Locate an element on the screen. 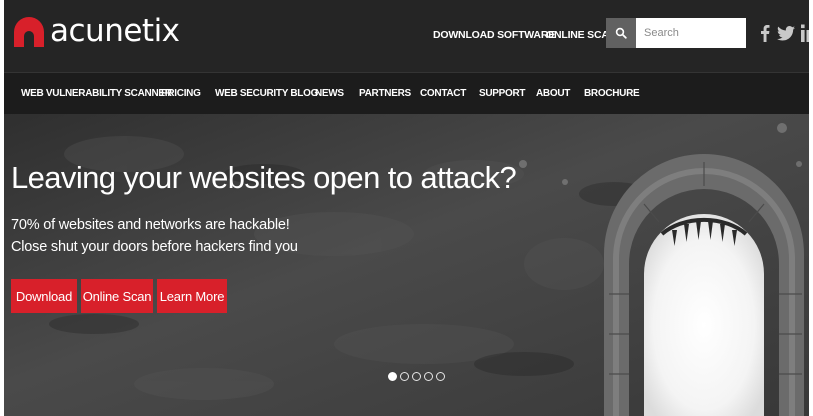 The width and height of the screenshot is (813, 416). nav-item-web-security-blog: WEB SECURITY BLOG is located at coordinates (266, 93).